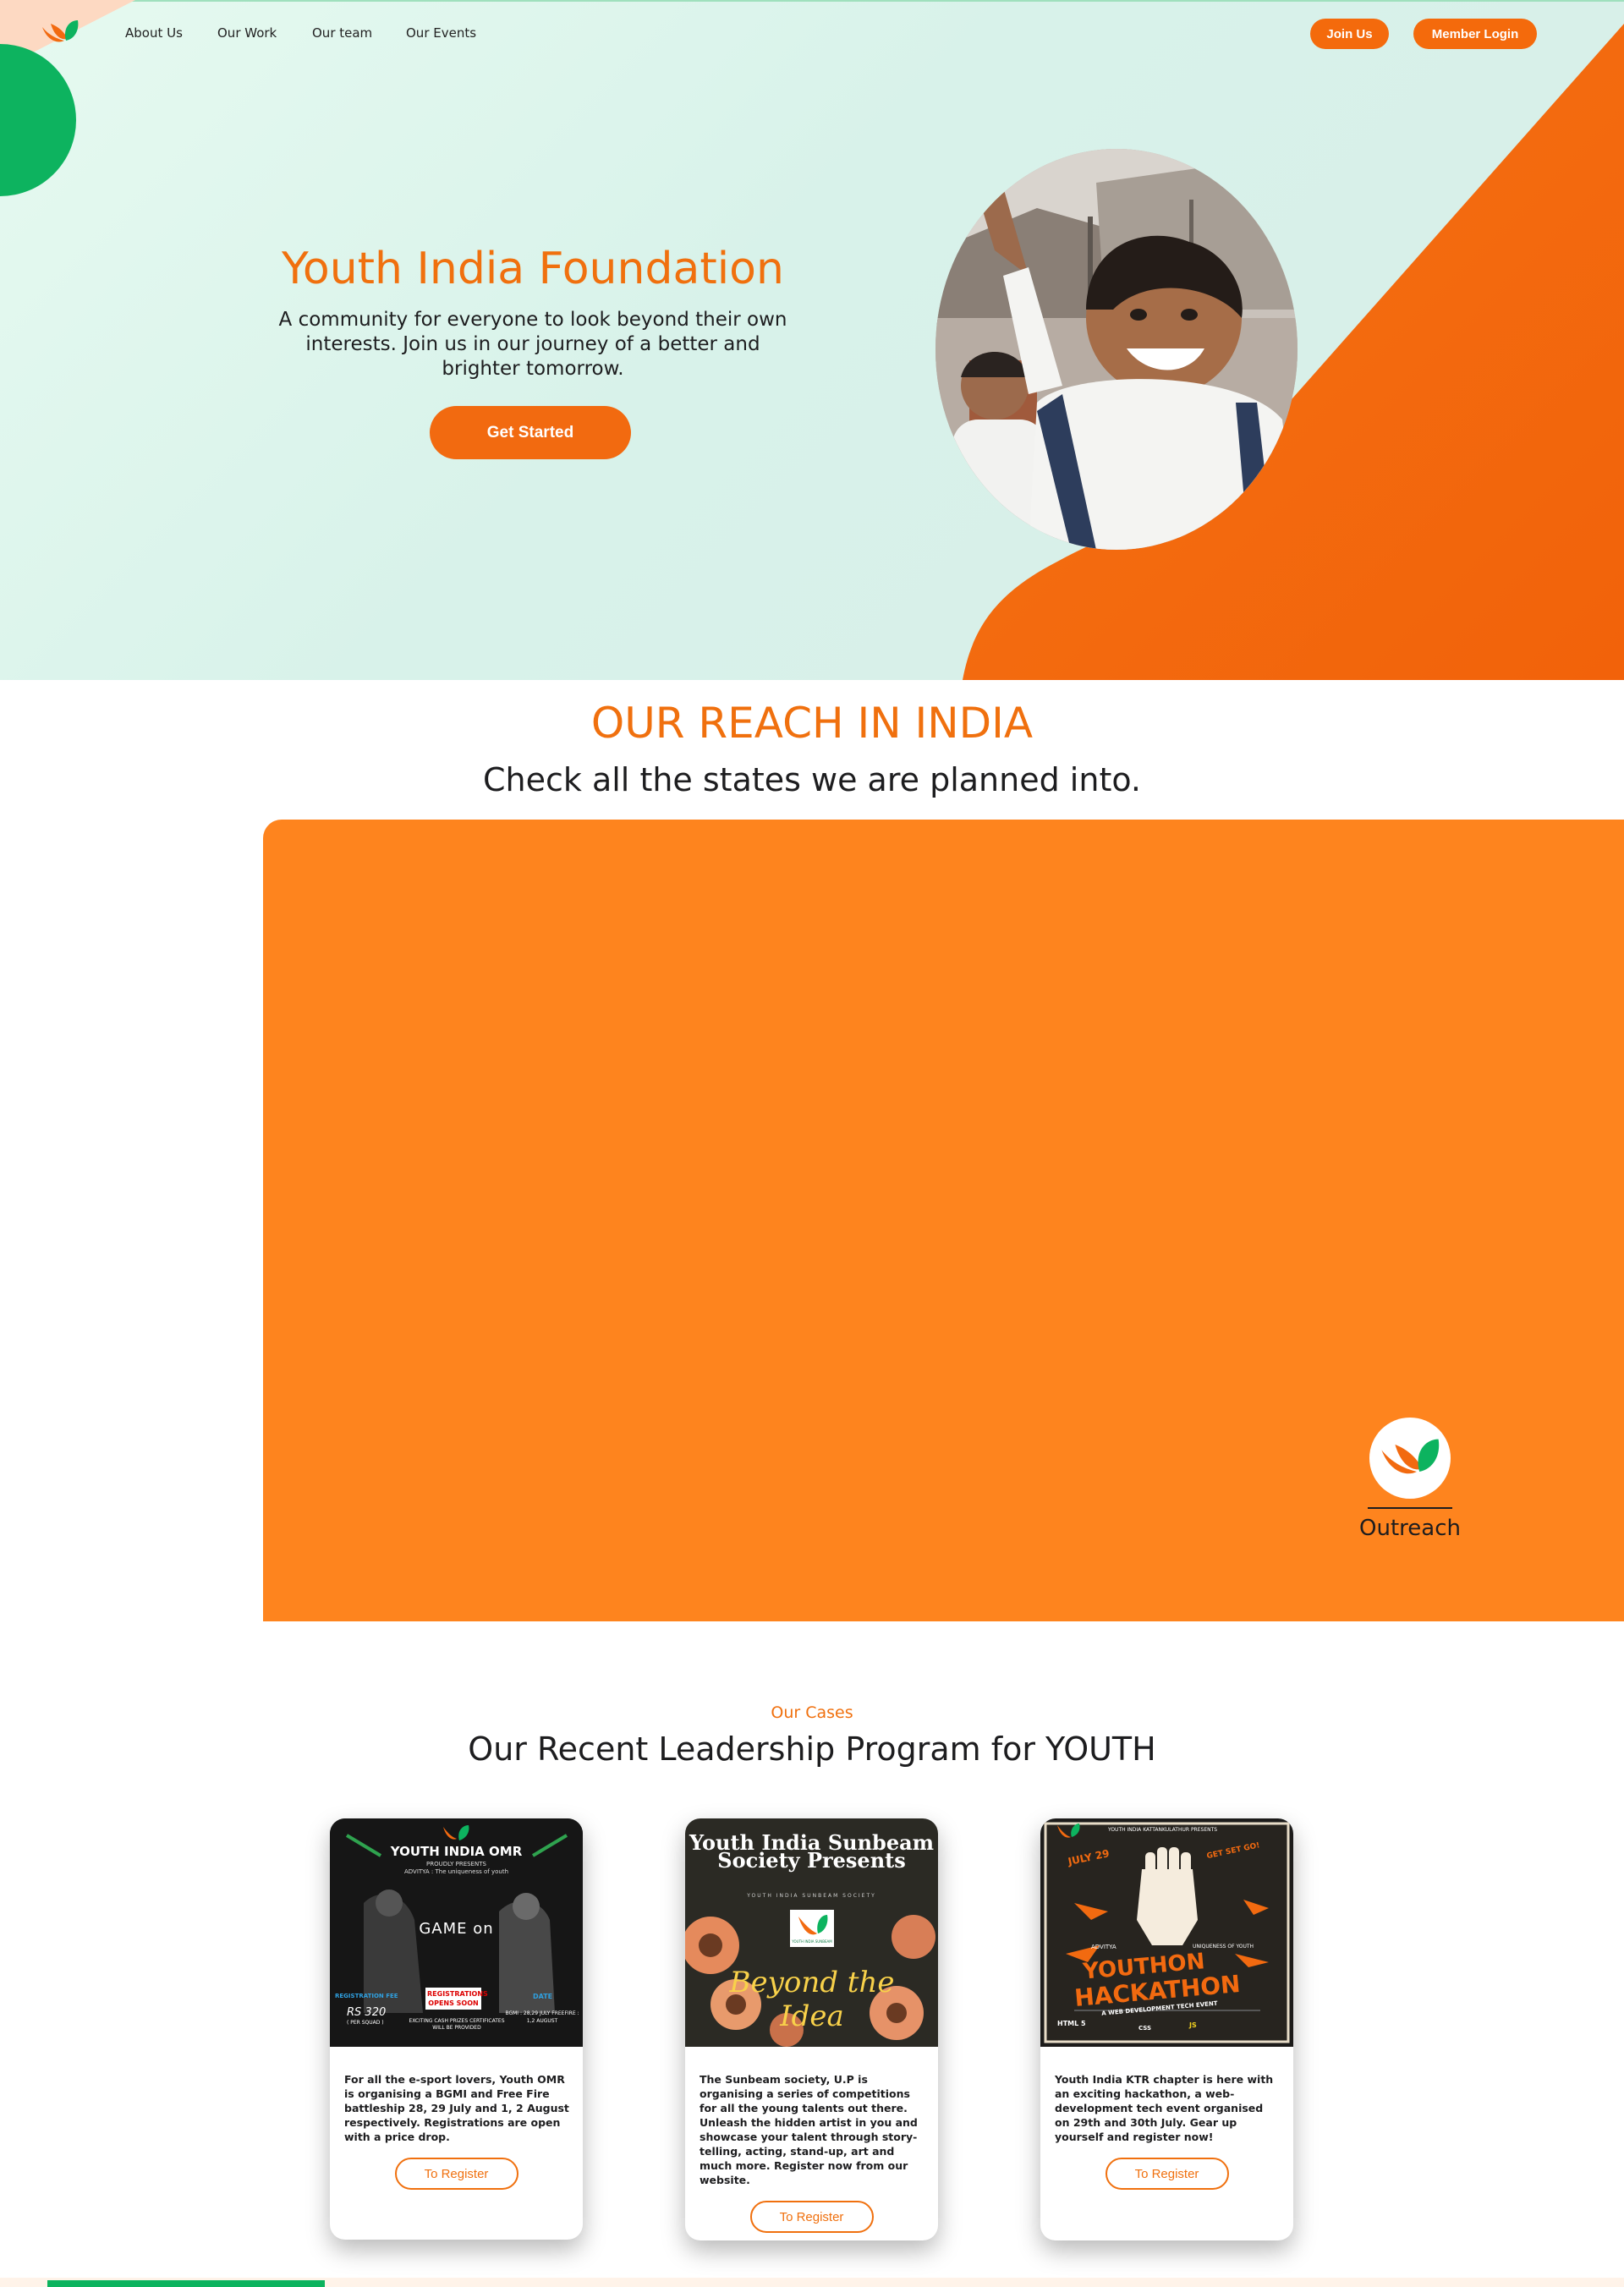 Image resolution: width=1624 pixels, height=2287 pixels. What do you see at coordinates (1103, 1947) in the screenshot?
I see `poster-hack-advitya: ADVITYA` at bounding box center [1103, 1947].